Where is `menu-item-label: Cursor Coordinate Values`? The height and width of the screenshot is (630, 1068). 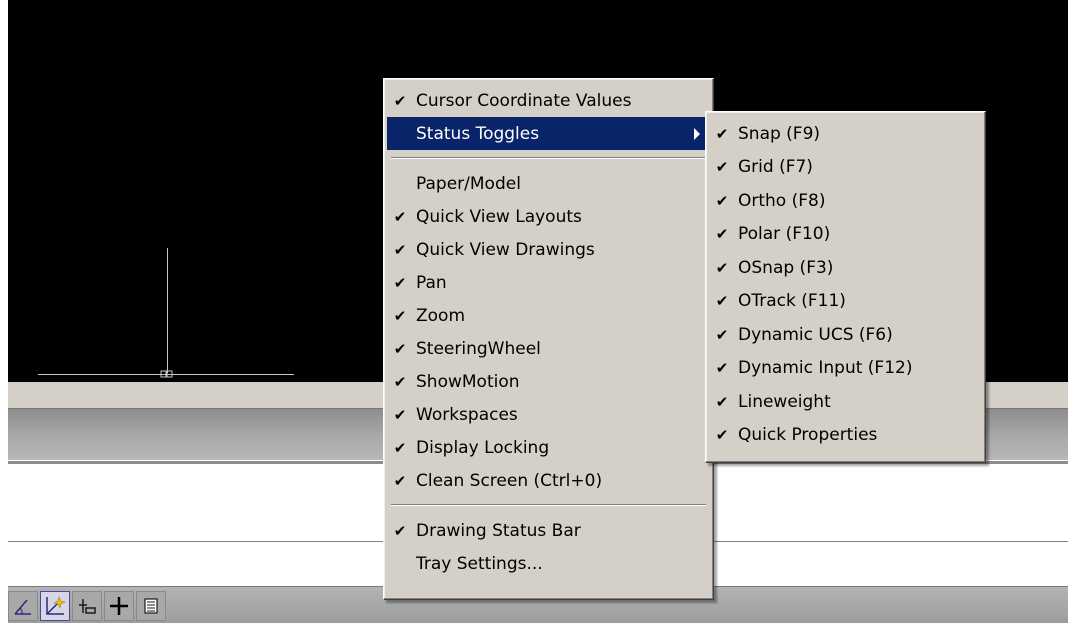 menu-item-label: Cursor Coordinate Values is located at coordinates (524, 100).